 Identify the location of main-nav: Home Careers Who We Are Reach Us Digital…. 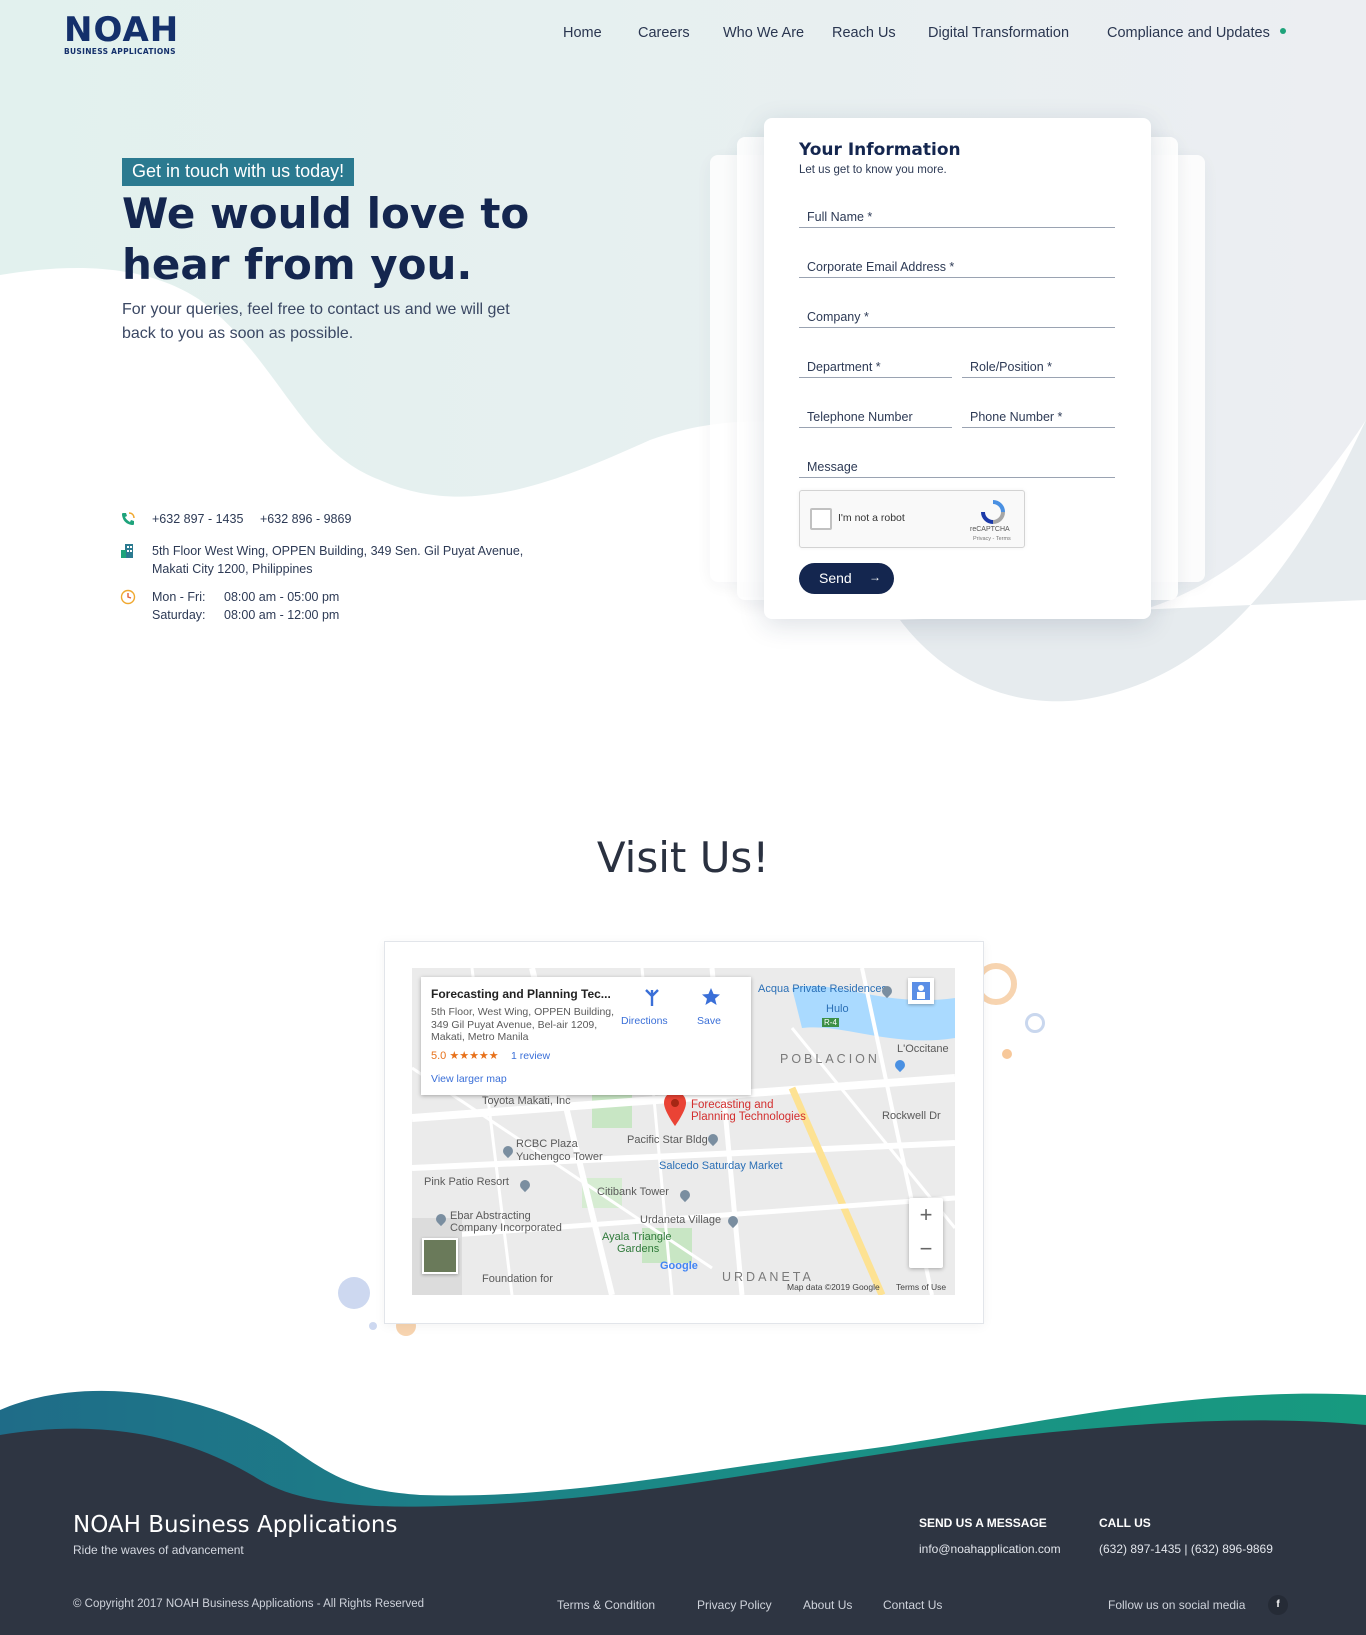
(683, 36).